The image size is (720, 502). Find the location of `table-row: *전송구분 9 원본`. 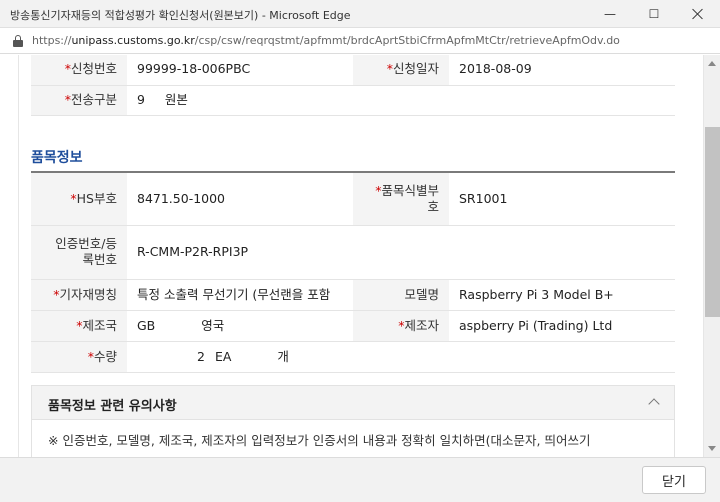

table-row: *전송구분 9 원본 is located at coordinates (353, 100).